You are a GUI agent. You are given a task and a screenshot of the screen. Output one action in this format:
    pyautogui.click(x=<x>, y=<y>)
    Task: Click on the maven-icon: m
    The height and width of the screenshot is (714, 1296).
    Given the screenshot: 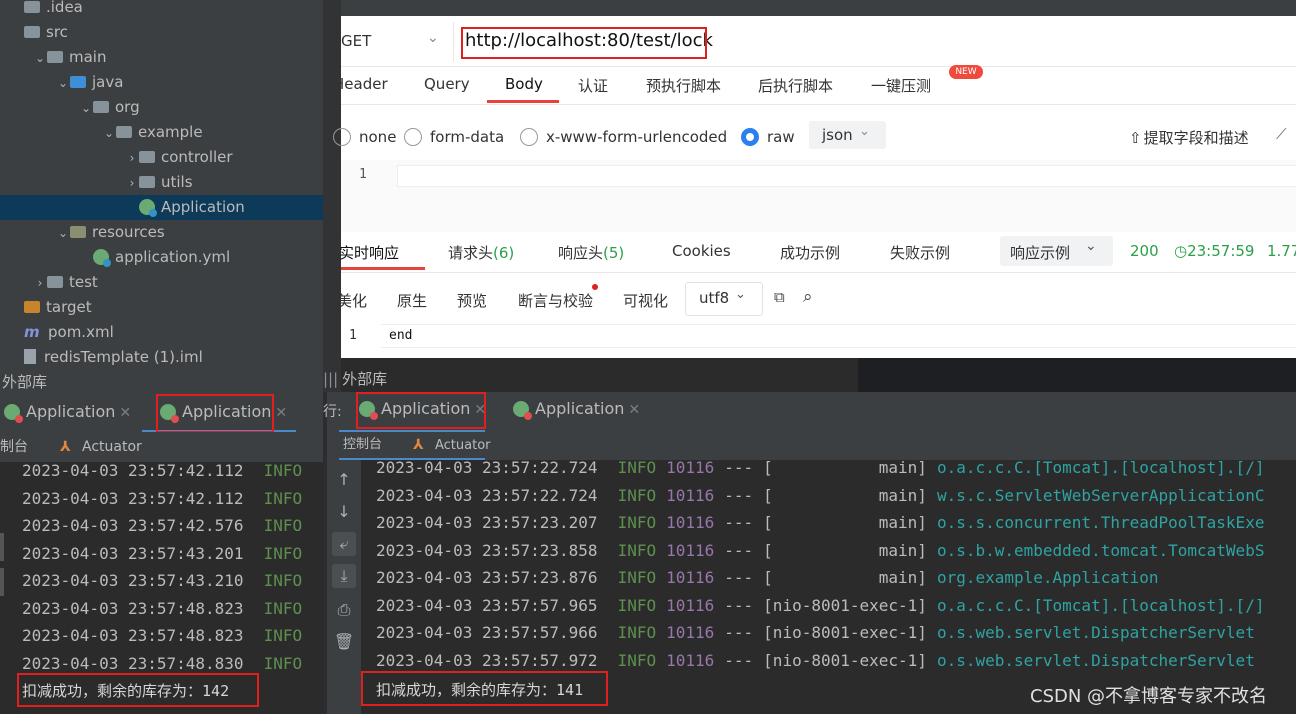 What is the action you would take?
    pyautogui.click(x=32, y=332)
    